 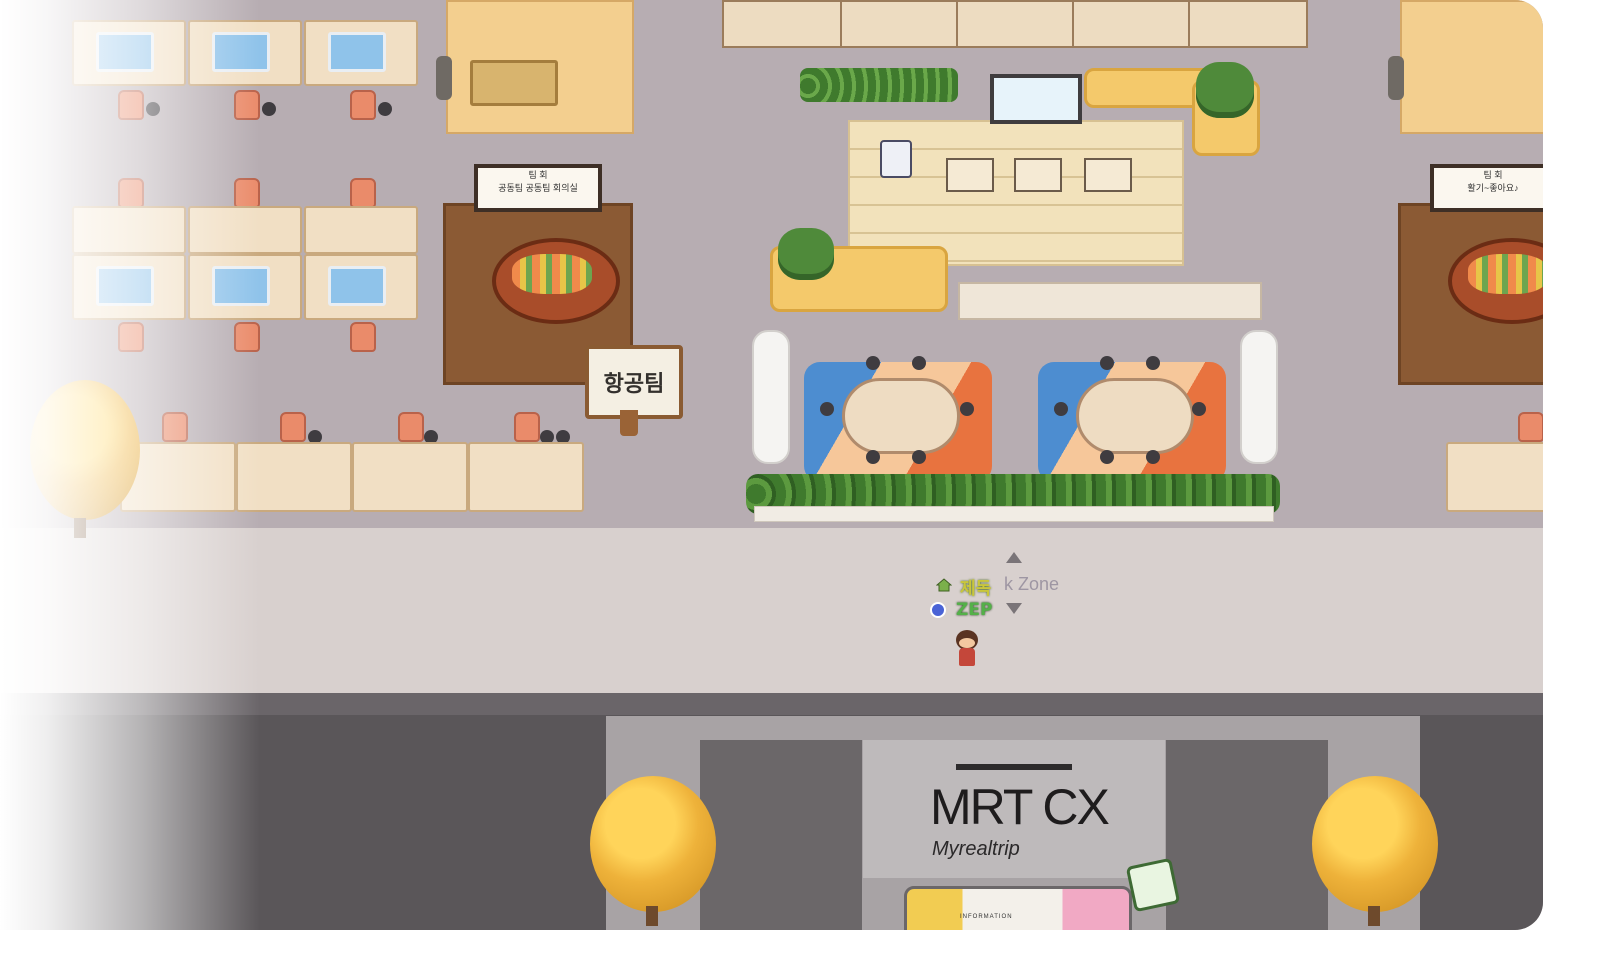 What do you see at coordinates (974, 610) in the screenshot?
I see `zep-label: ZEP` at bounding box center [974, 610].